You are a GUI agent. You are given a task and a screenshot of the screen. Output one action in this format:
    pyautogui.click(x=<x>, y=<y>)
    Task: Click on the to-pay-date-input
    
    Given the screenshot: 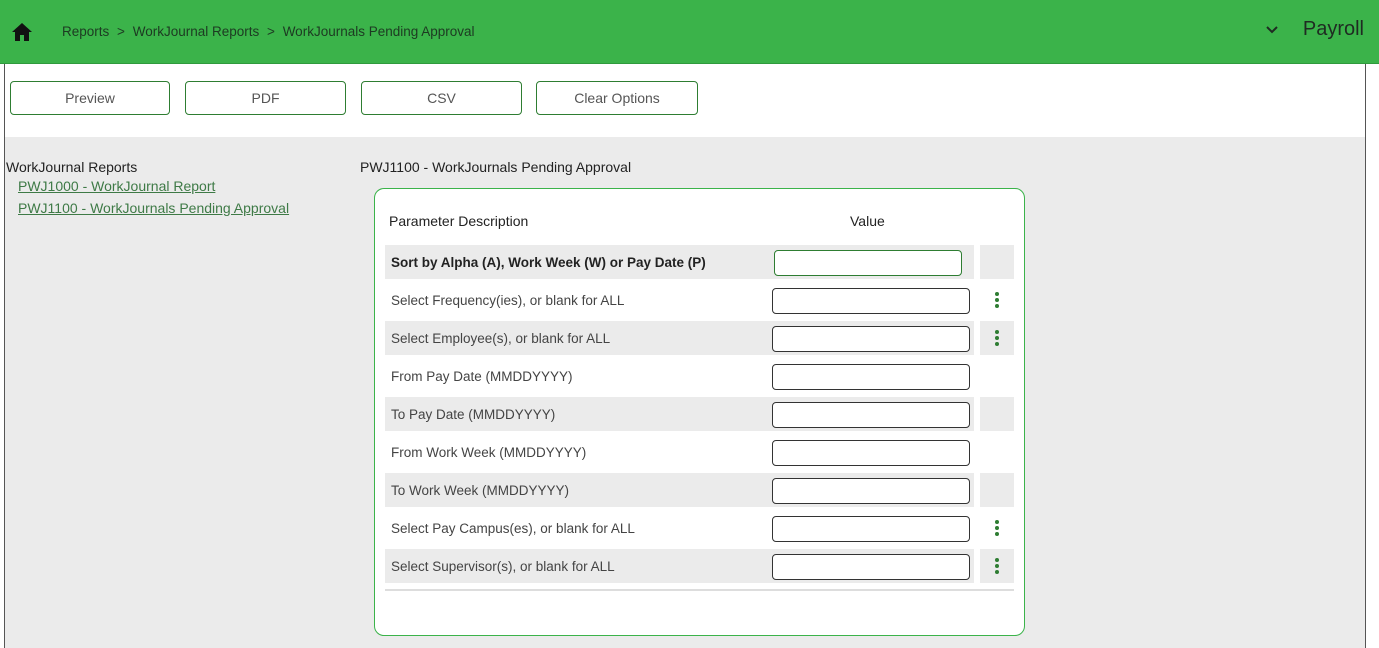 What is the action you would take?
    pyautogui.click(x=871, y=415)
    